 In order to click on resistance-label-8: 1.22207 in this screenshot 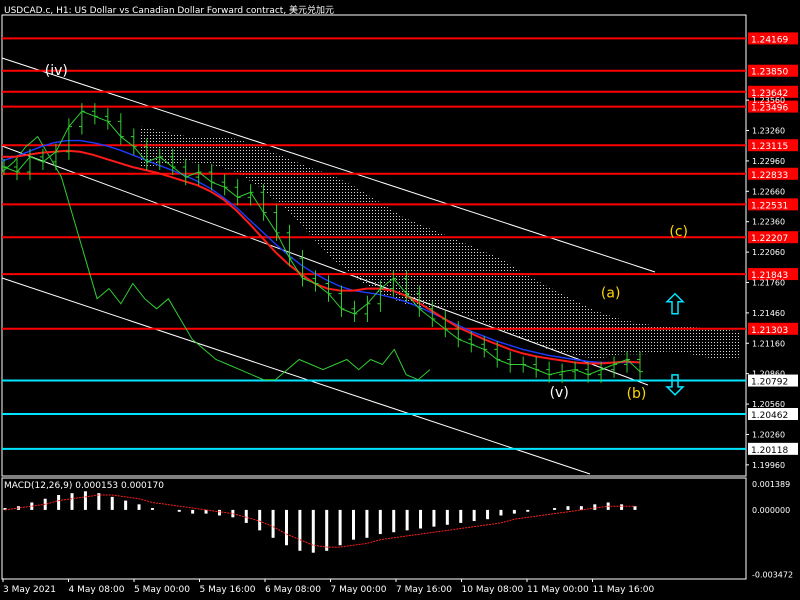, I will do `click(769, 239)`.